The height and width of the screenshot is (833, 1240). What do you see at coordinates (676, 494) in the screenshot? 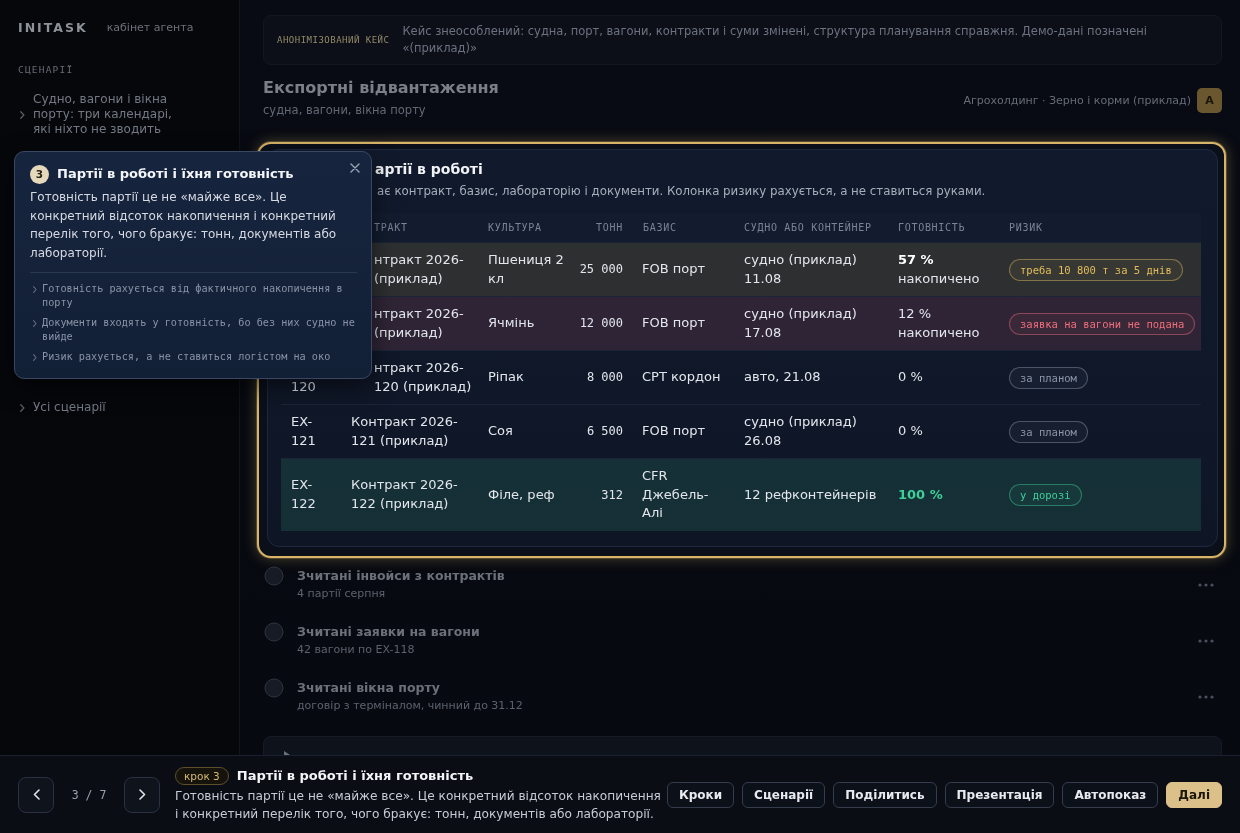
I see `table-cell-text: CFR Джебель-Алі` at bounding box center [676, 494].